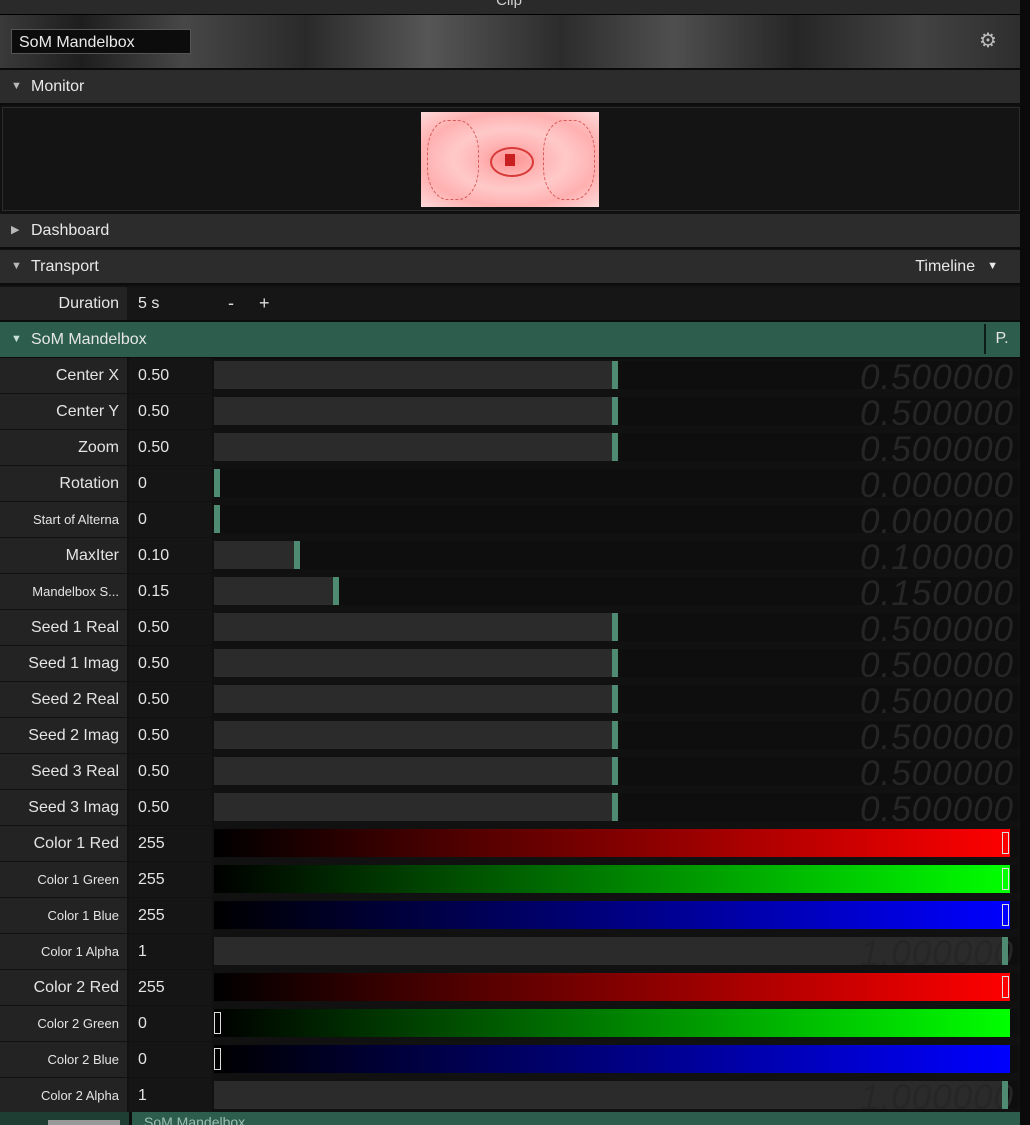 This screenshot has height=1125, width=1030. I want to click on section-monitor: ▼ Monitor, so click(510, 87).